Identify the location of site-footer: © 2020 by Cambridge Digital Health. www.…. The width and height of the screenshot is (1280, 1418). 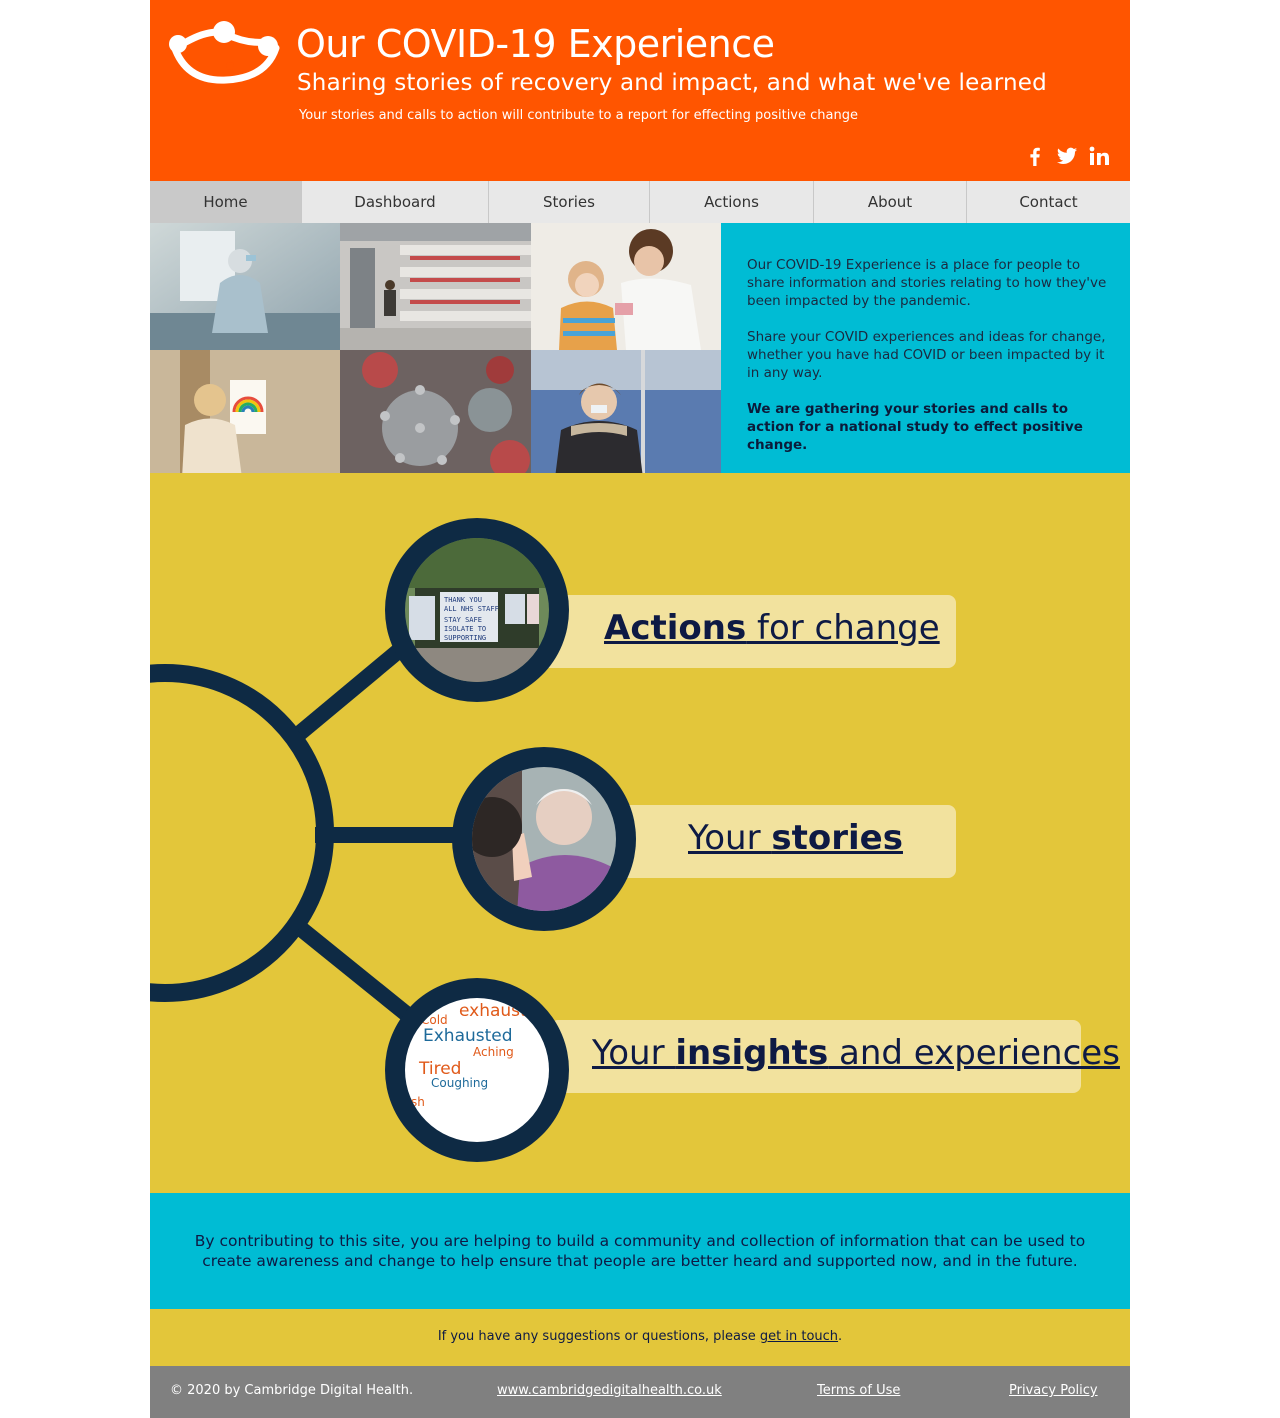
(640, 1392).